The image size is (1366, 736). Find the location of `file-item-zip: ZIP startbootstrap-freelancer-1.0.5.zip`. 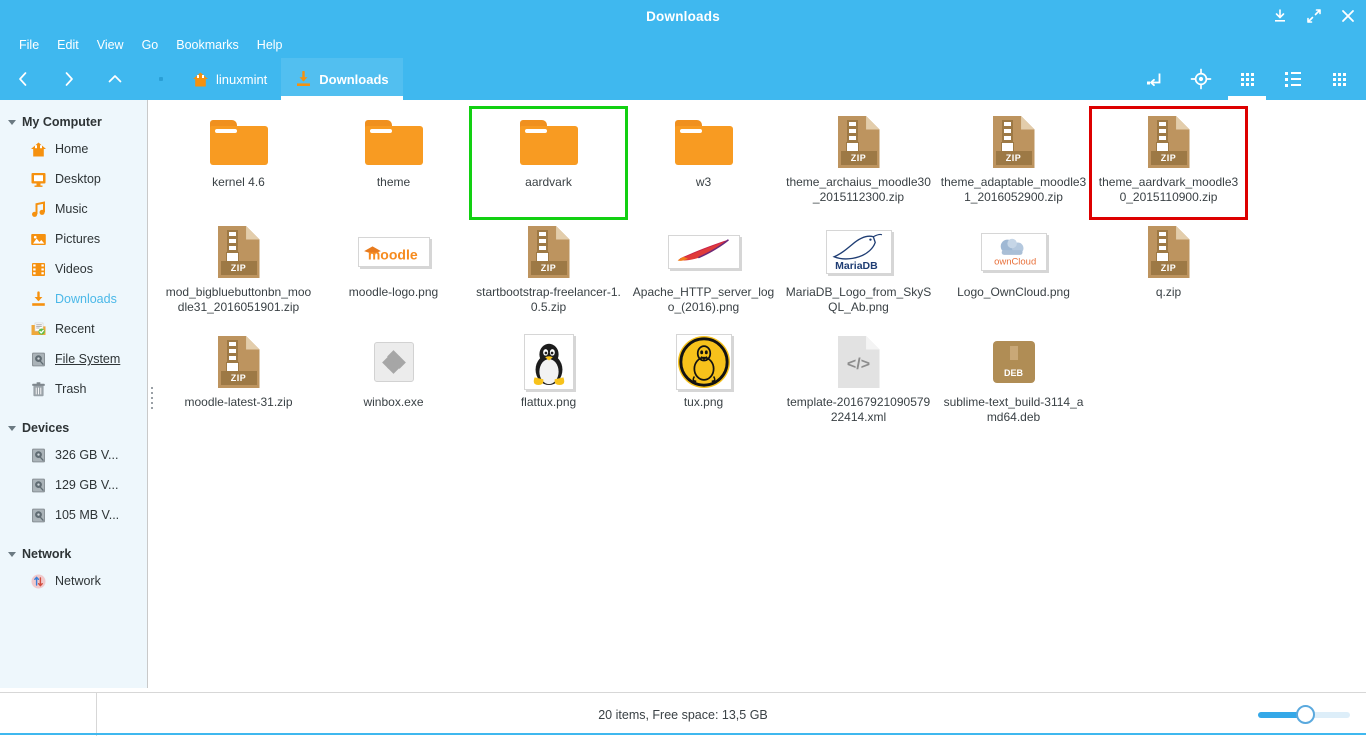

file-item-zip: ZIP startbootstrap-freelancer-1.0.5.zip is located at coordinates (548, 273).